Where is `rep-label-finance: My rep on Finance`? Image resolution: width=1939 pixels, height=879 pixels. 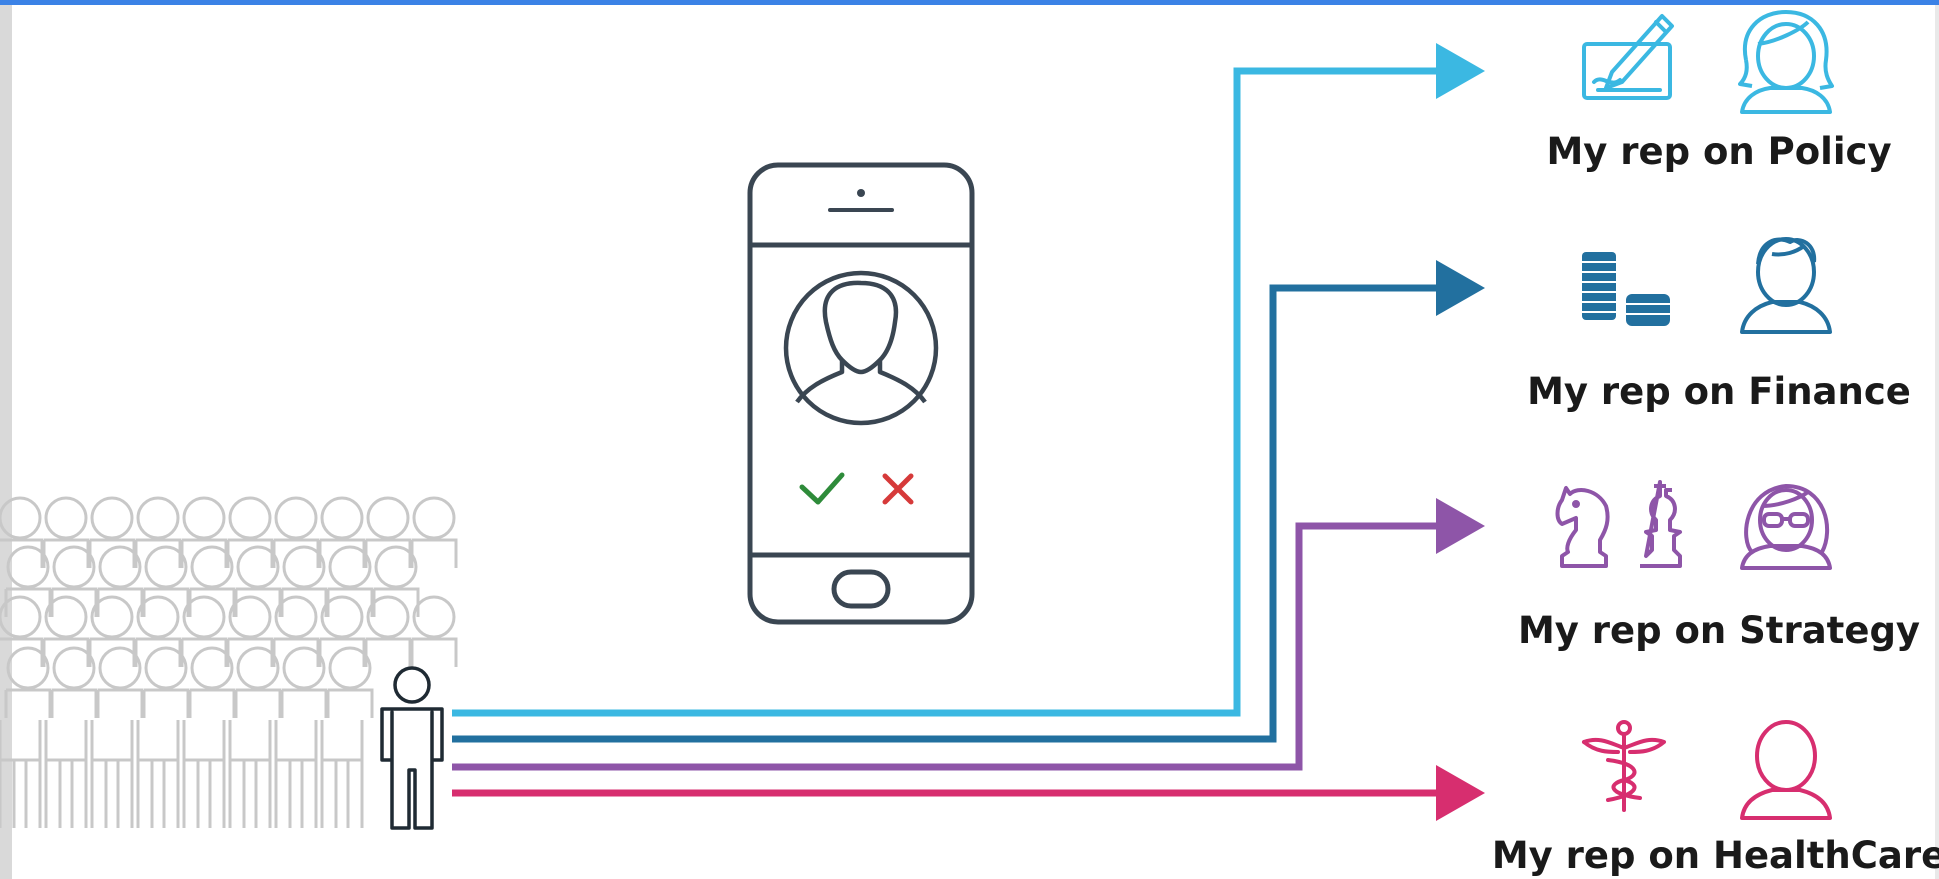 rep-label-finance: My rep on Finance is located at coordinates (1719, 391).